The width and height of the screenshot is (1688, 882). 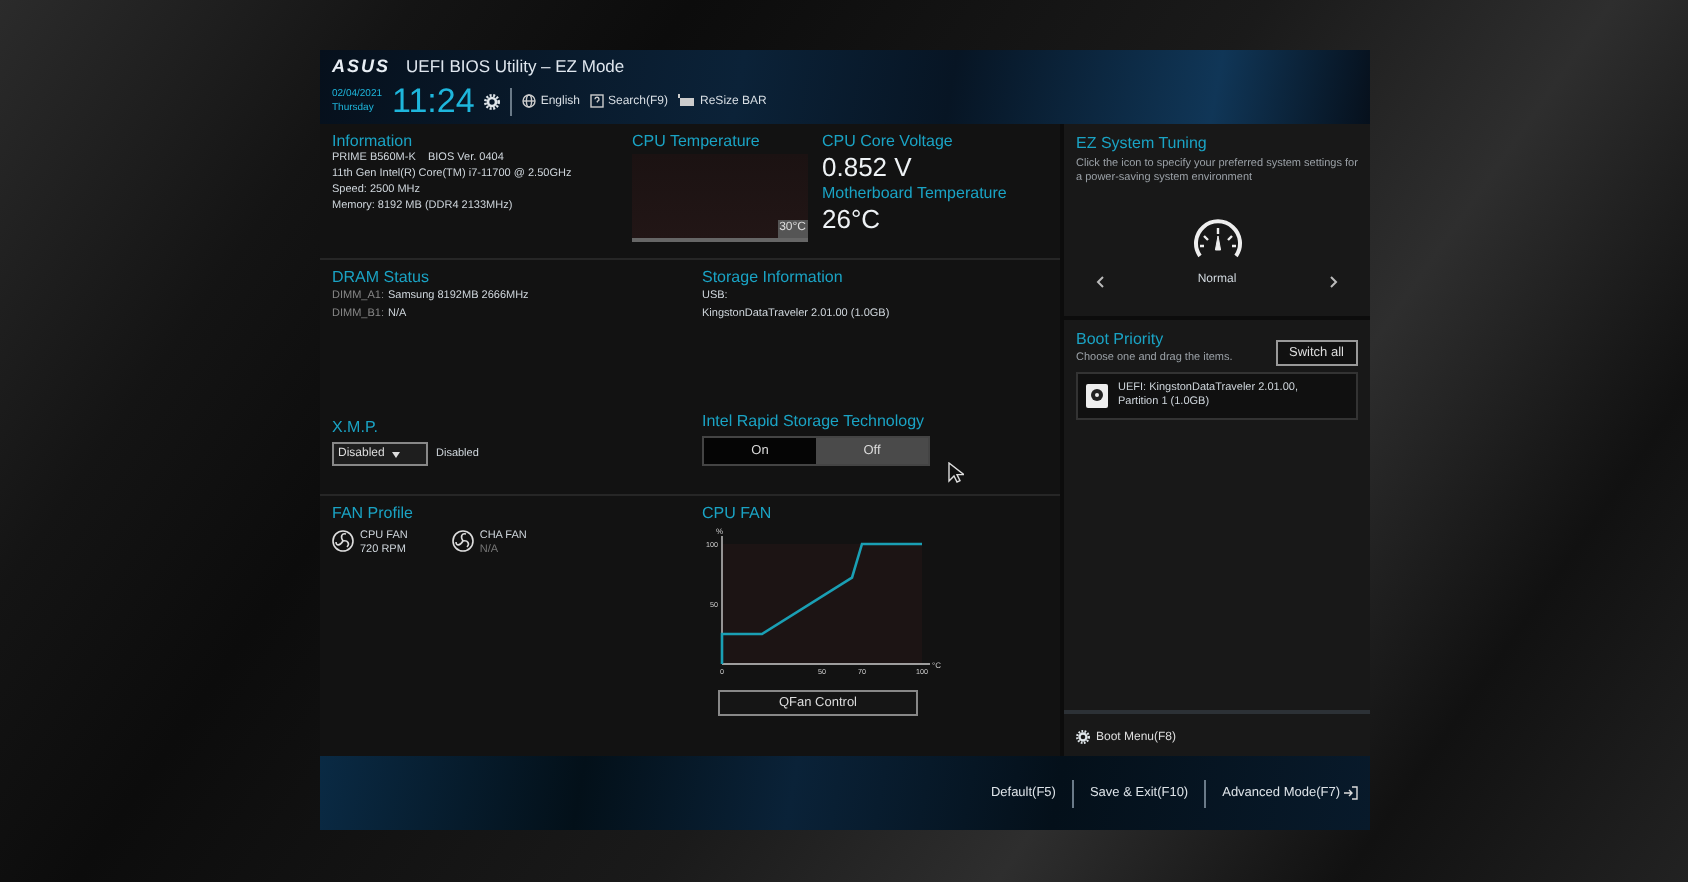 I want to click on section-title: CPU FAN, so click(x=738, y=513).